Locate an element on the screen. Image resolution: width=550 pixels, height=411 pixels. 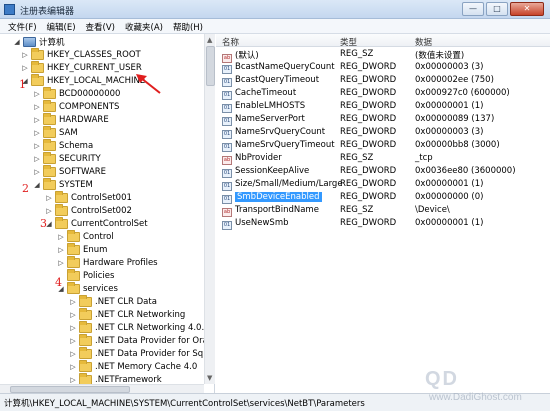
value-name: NameServerPort is located at coordinates (270, 119).